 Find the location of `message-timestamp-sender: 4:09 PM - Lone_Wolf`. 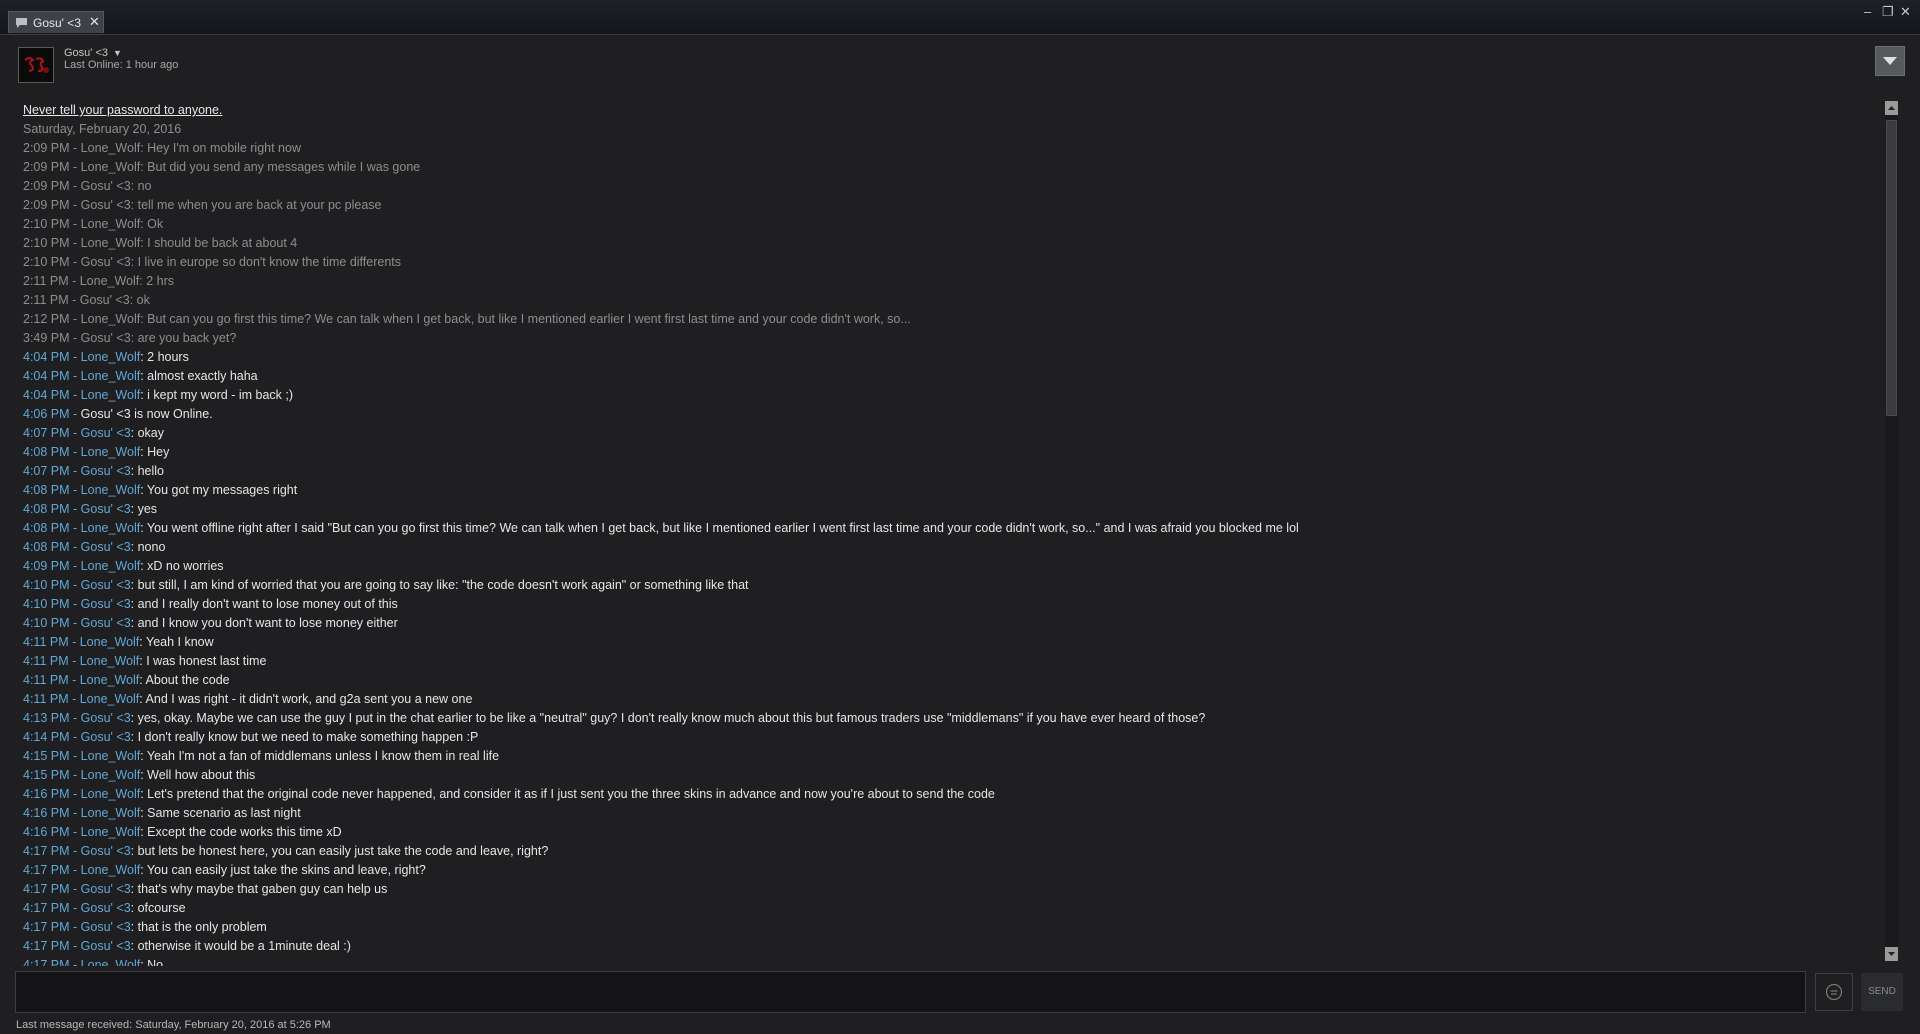

message-timestamp-sender: 4:09 PM - Lone_Wolf is located at coordinates (81, 566).